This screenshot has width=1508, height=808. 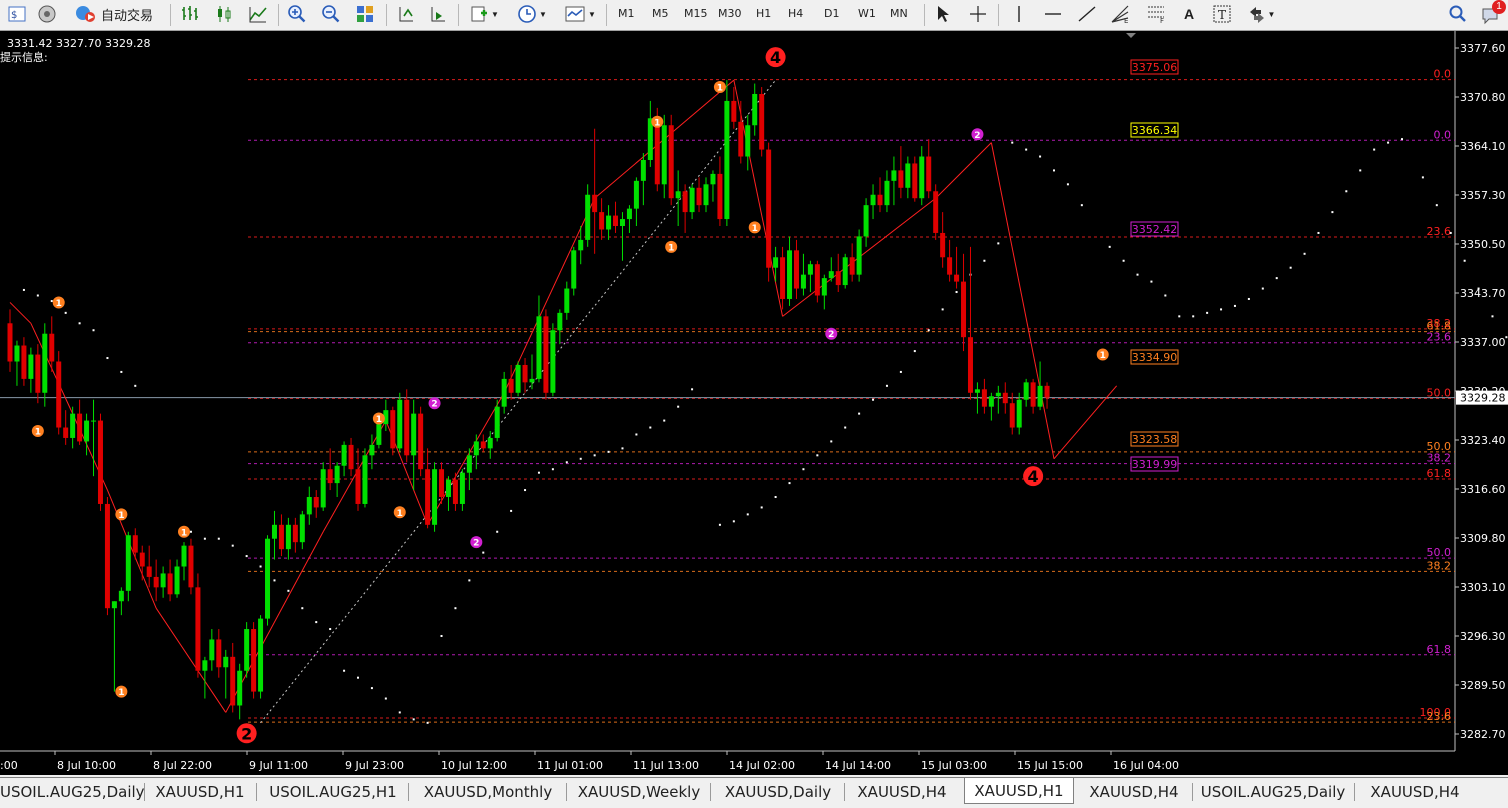 I want to click on timeframe-m1: M1, so click(x=626, y=13).